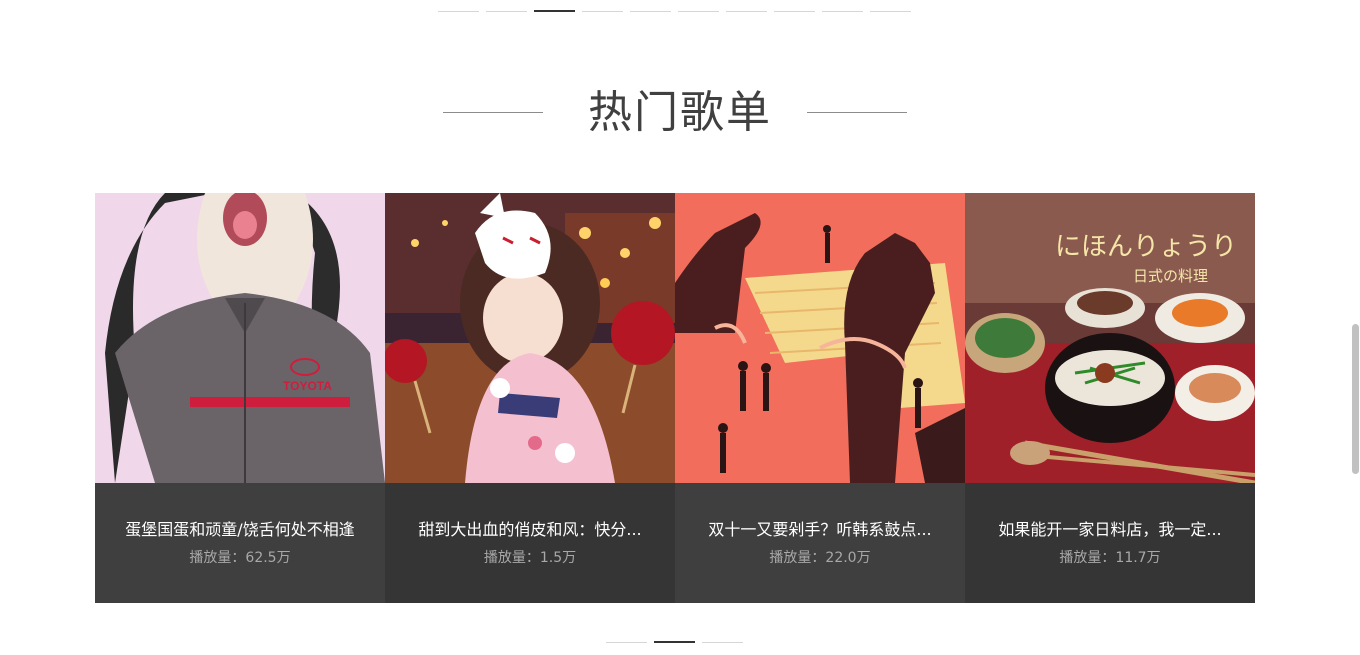 Image resolution: width=1360 pixels, height=655 pixels. Describe the element at coordinates (857, 112) in the screenshot. I see `title-divider-right` at that location.